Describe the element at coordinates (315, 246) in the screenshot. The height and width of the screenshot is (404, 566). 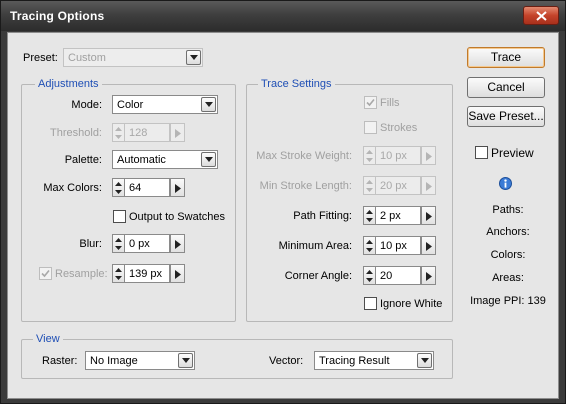
I see `minimum-area-label: Minimum Area:` at that location.